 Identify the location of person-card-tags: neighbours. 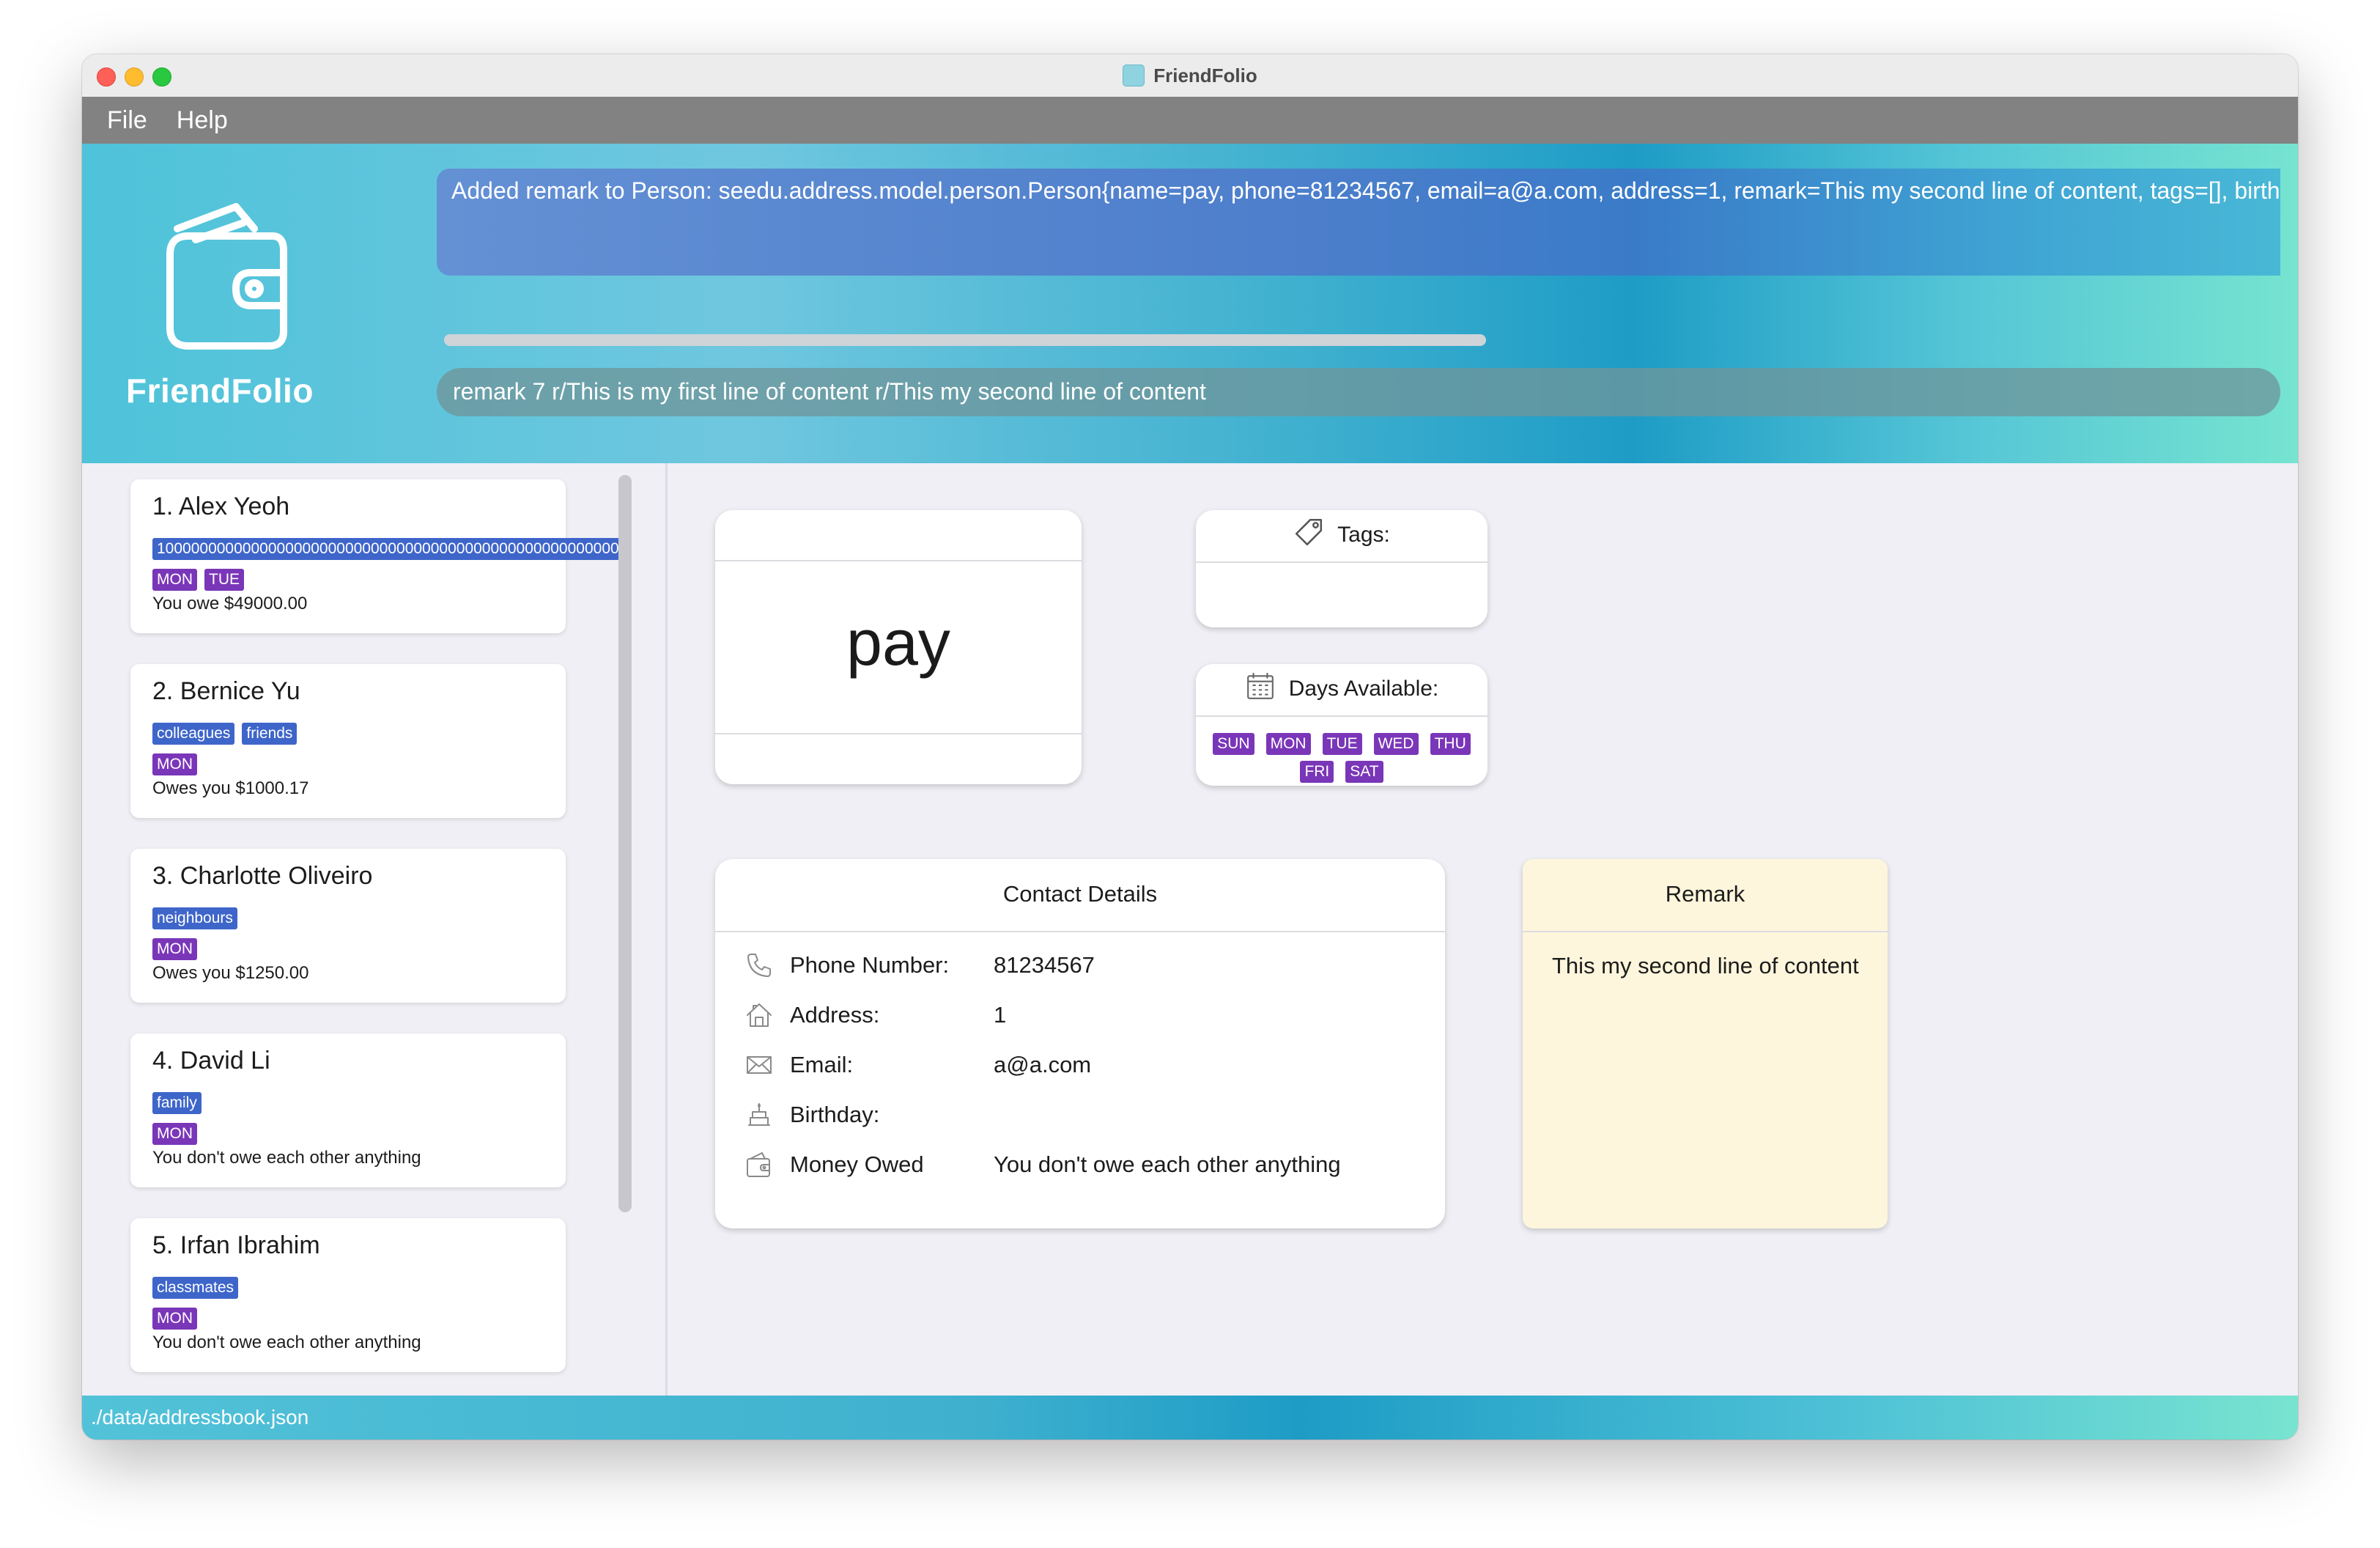
(194, 918).